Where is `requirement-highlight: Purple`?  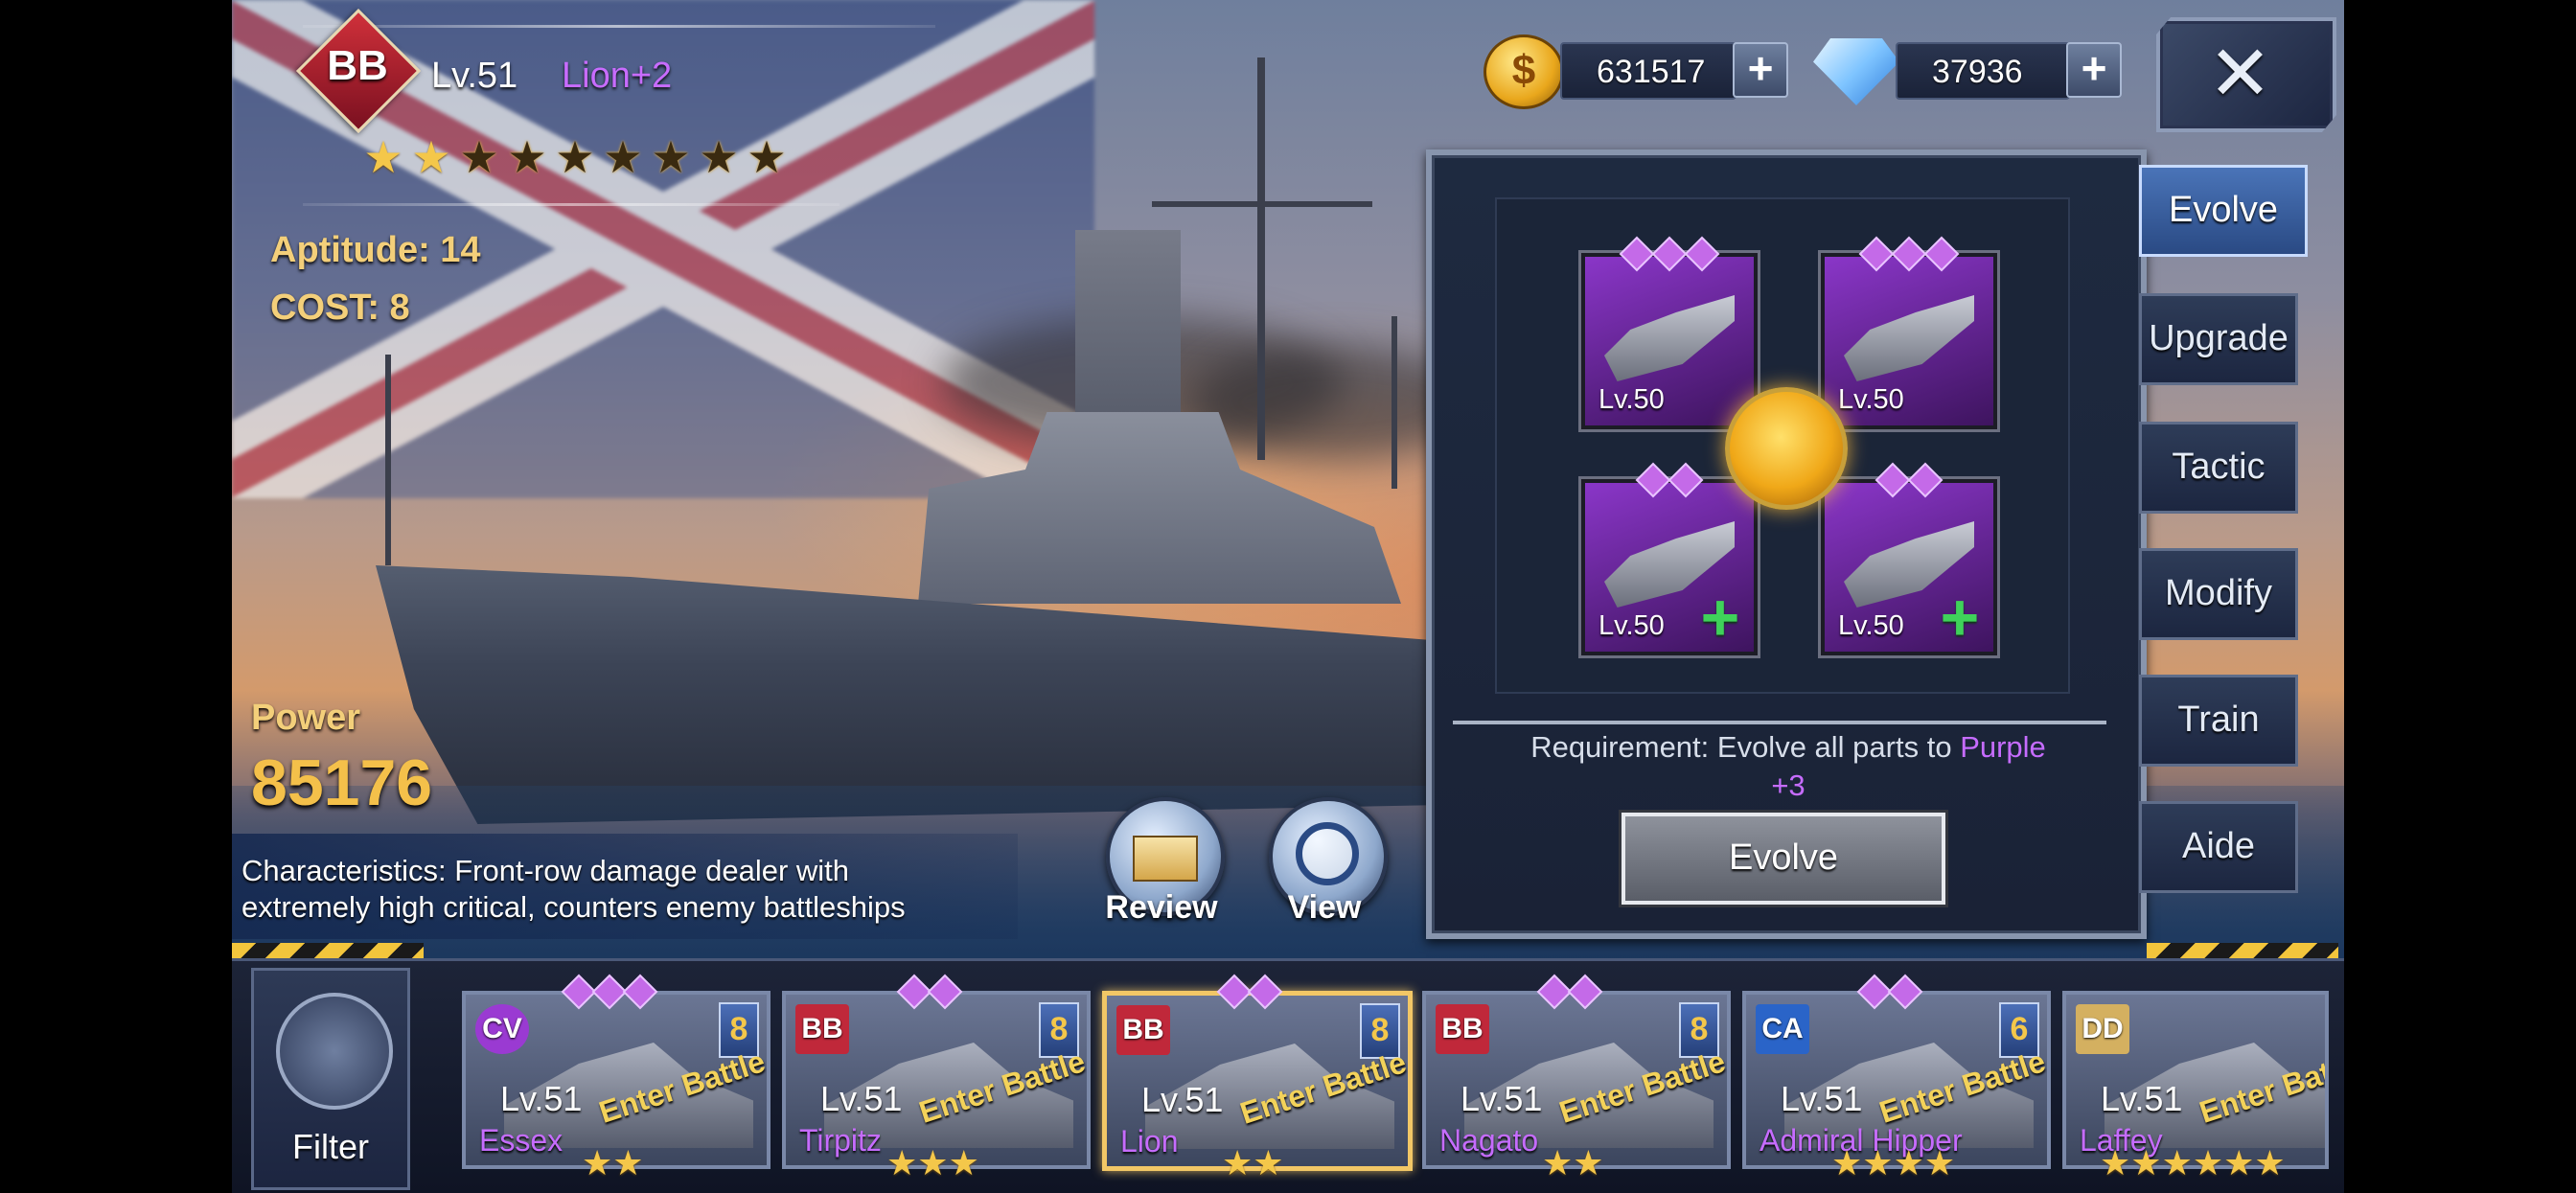 requirement-highlight: Purple is located at coordinates (2003, 747).